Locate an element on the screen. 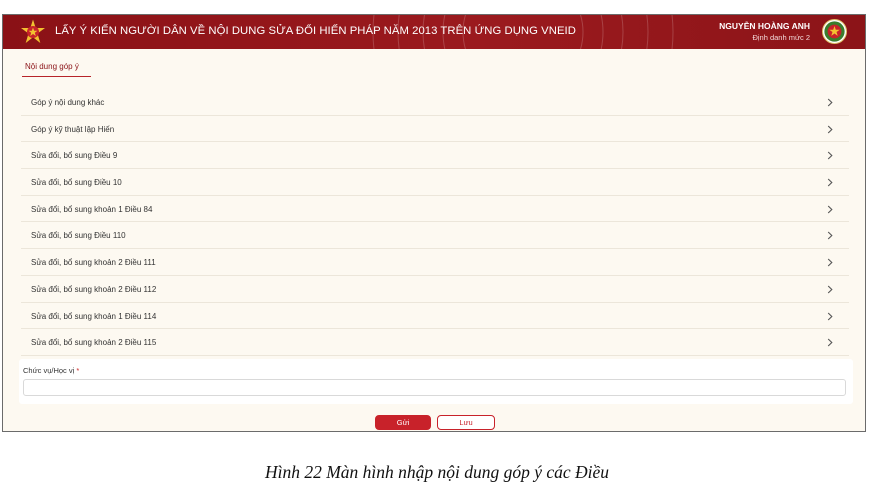  list-item-label: Sửa đổi, bổ sung khoản 1 Điều 114 is located at coordinates (94, 316).